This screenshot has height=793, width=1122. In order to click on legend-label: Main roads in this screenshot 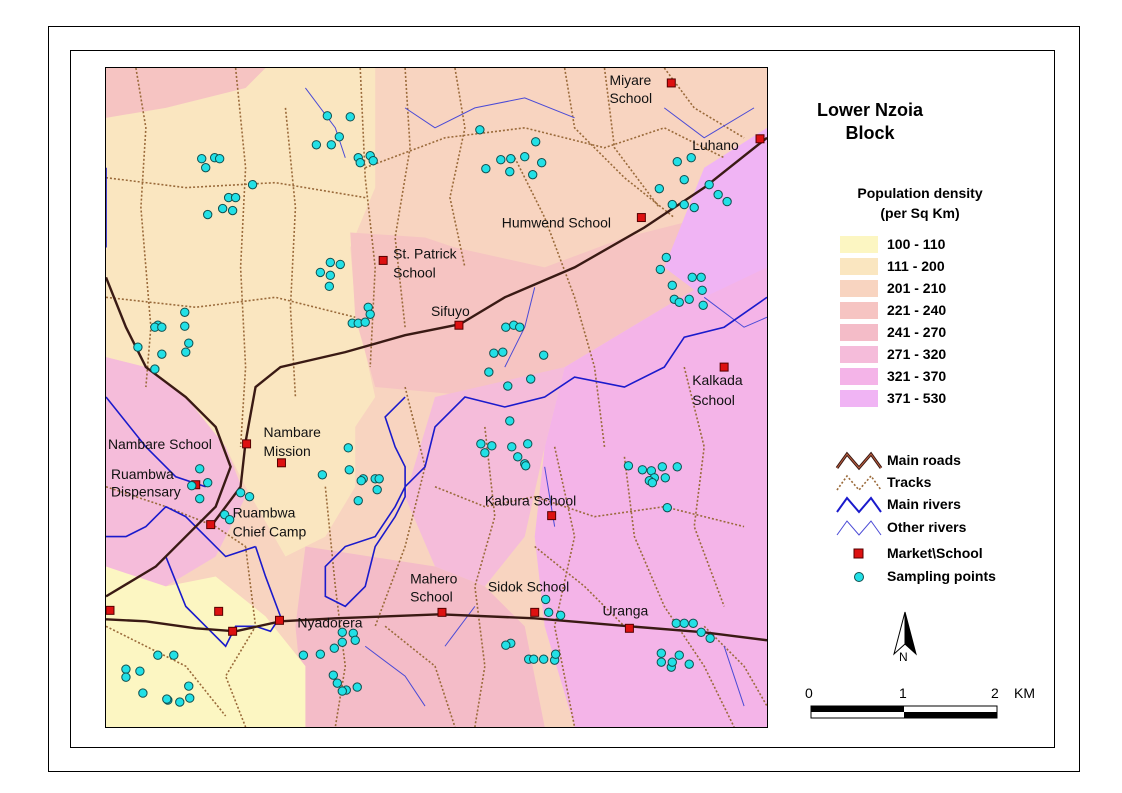, I will do `click(924, 460)`.